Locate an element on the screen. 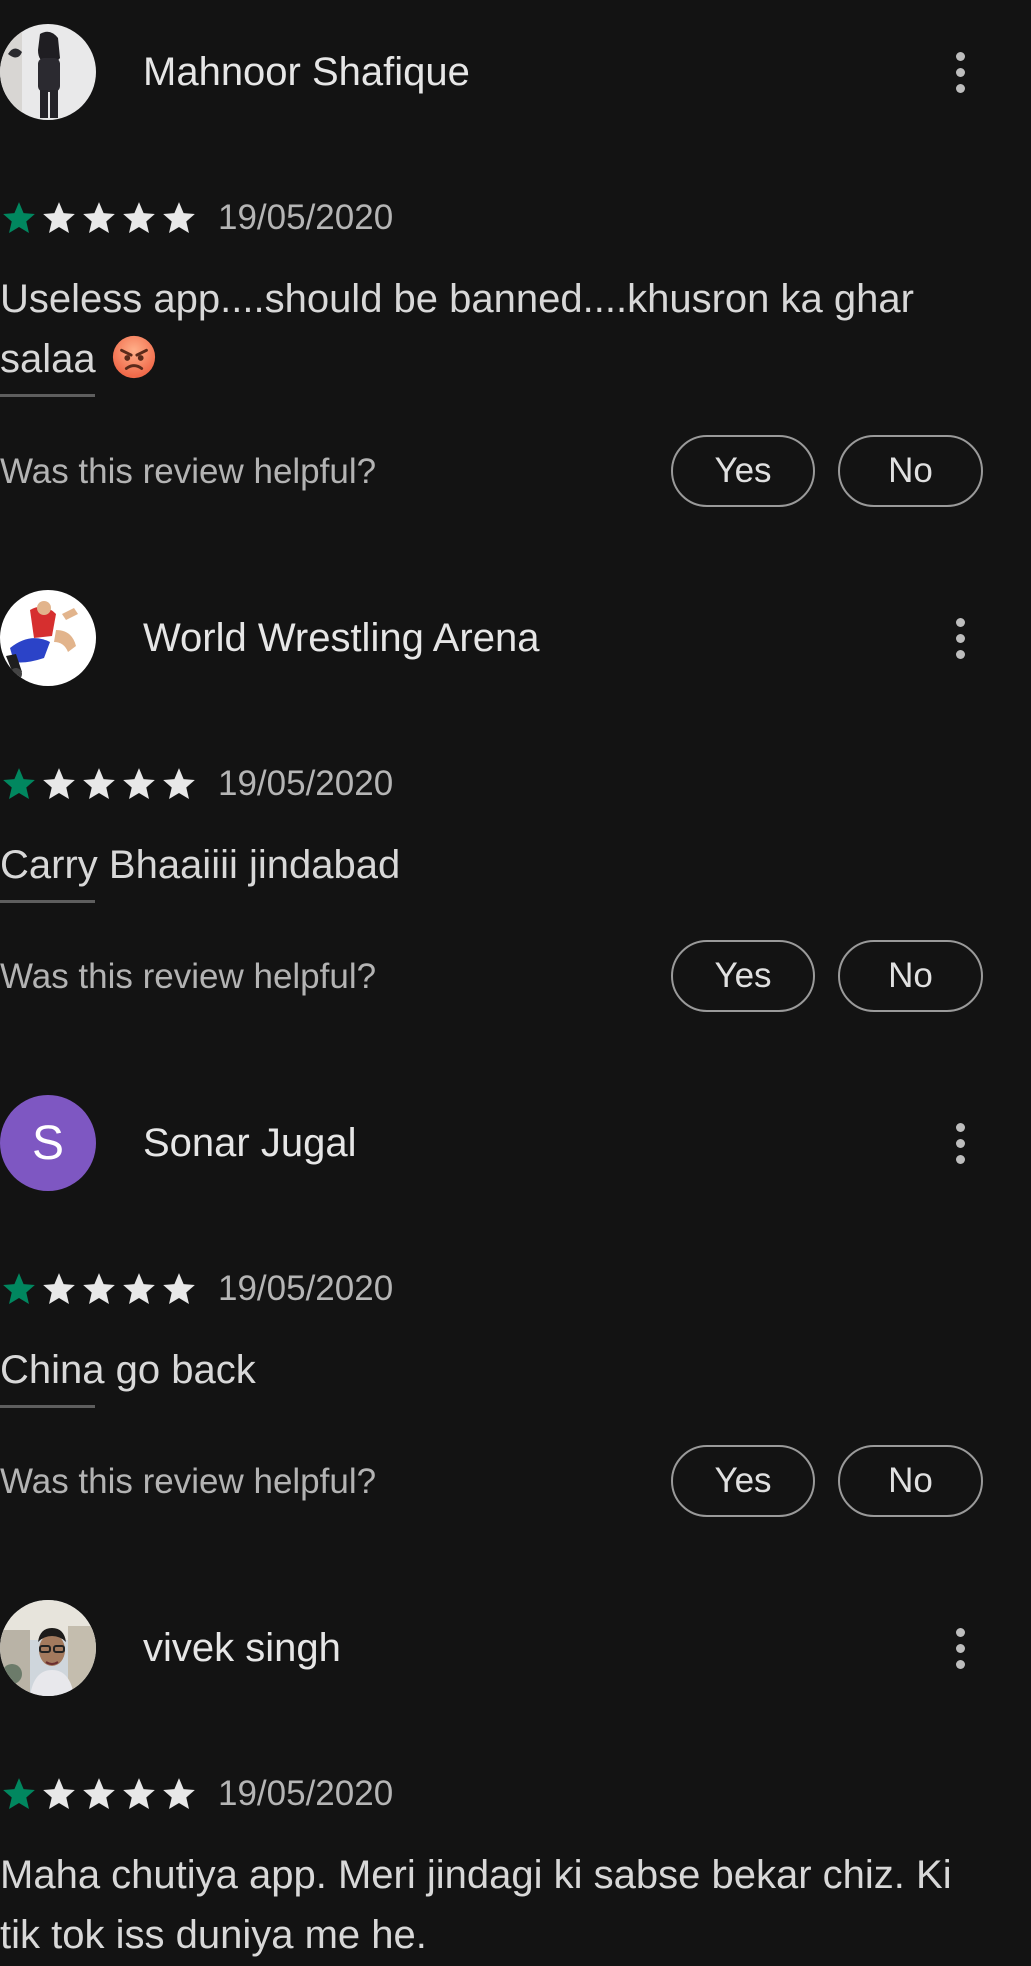  review-text: Carry Bhaaiiii jindabad is located at coordinates (200, 865).